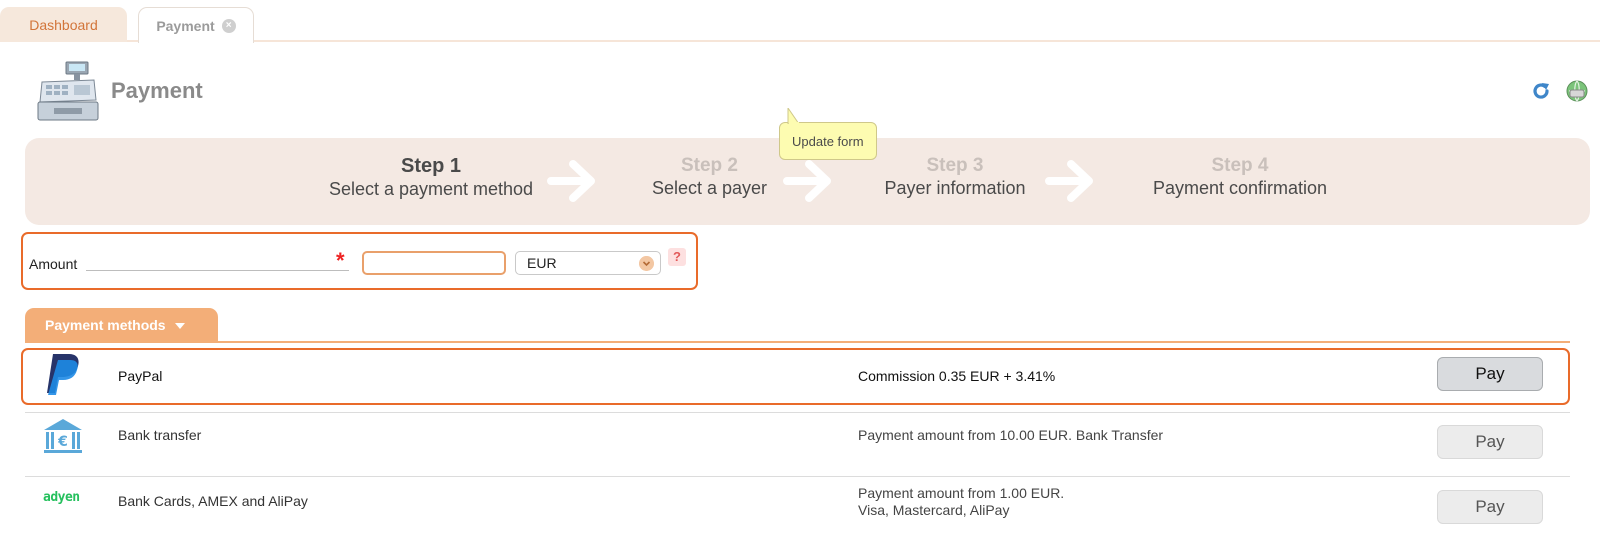 This screenshot has height=550, width=1600. I want to click on amount-input, so click(434, 263).